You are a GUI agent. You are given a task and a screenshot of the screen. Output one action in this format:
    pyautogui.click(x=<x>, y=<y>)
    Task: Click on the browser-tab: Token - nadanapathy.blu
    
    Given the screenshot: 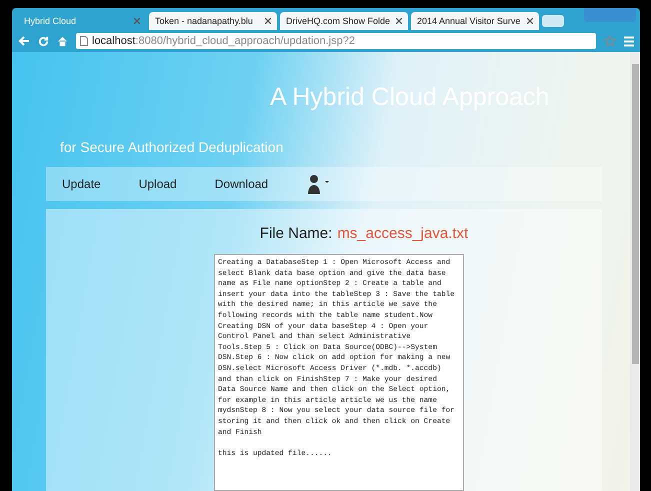 What is the action you would take?
    pyautogui.click(x=213, y=21)
    